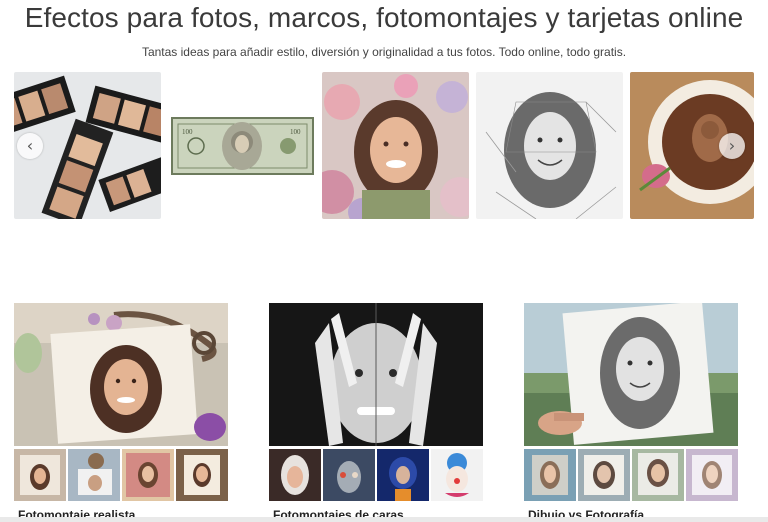  I want to click on effect-card-drawing-vs-photo: Dibujo vs Fotografía, so click(631, 412).